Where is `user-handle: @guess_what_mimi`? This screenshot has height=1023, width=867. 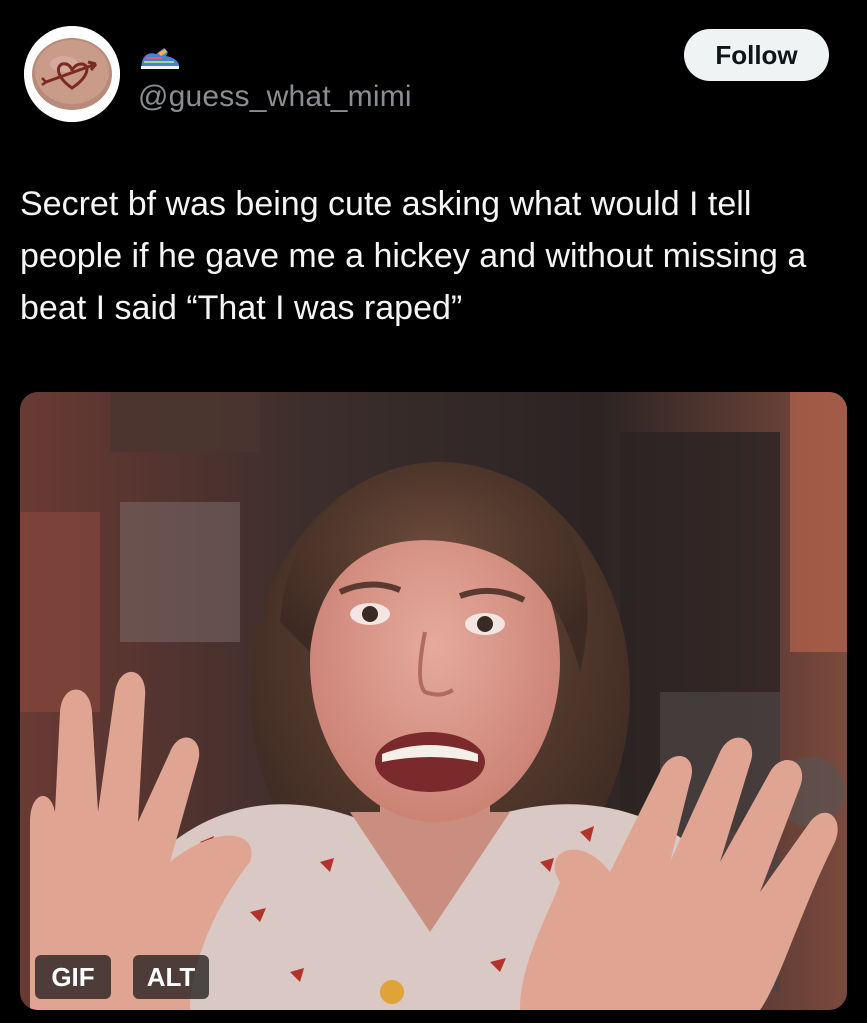
user-handle: @guess_what_mimi is located at coordinates (275, 97).